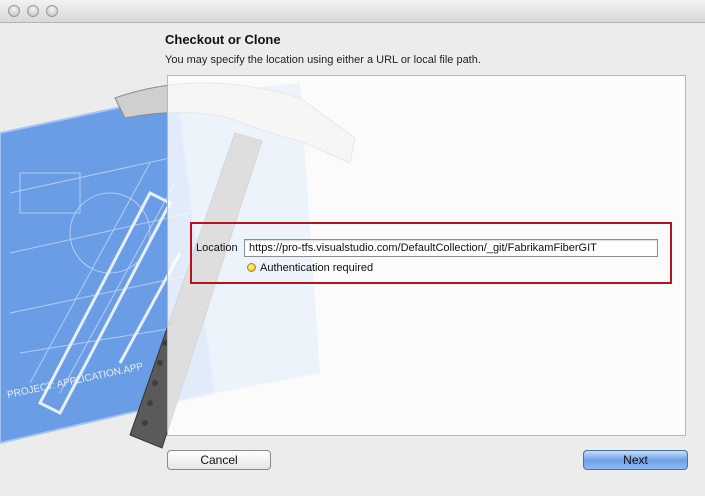  Describe the element at coordinates (52, 11) in the screenshot. I see `zoom-button` at that location.